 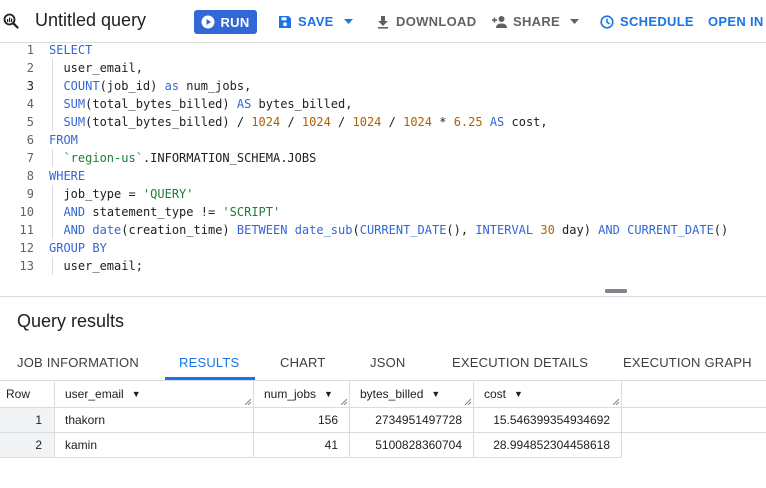 What do you see at coordinates (383, 86) in the screenshot?
I see `code-line: 3 COUNT(job_id) as num_jobs,` at bounding box center [383, 86].